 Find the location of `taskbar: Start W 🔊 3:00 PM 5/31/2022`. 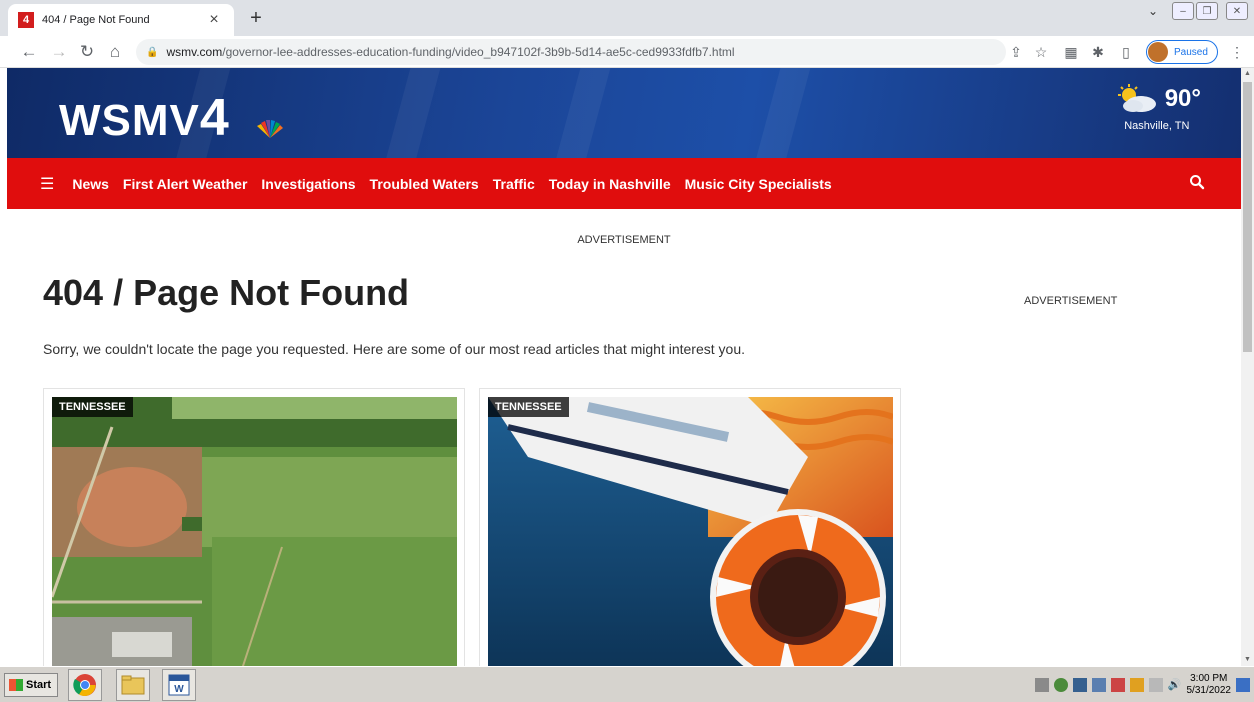

taskbar: Start W 🔊 3:00 PM 5/31/2022 is located at coordinates (627, 684).